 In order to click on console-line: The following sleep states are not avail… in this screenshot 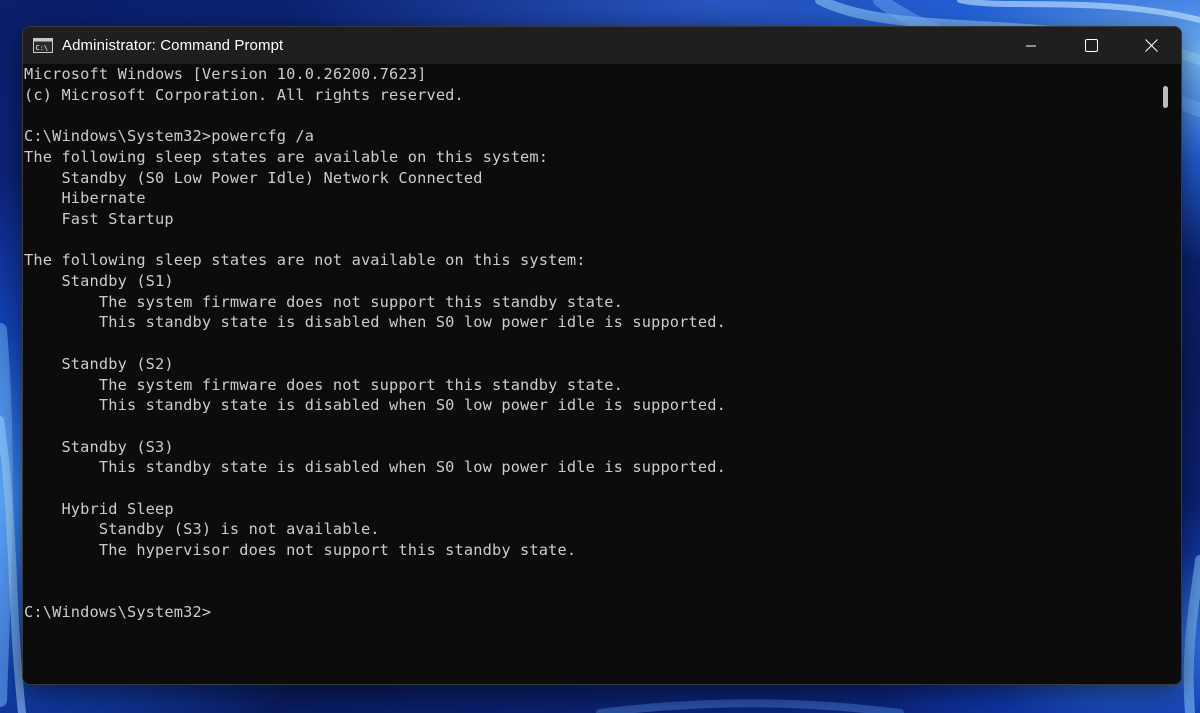, I will do `click(305, 260)`.